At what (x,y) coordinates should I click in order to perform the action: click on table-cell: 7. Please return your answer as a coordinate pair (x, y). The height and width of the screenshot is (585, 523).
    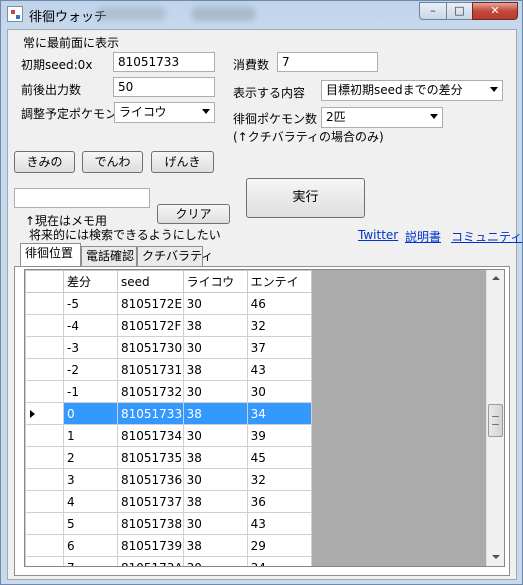
    Looking at the image, I should click on (90, 561).